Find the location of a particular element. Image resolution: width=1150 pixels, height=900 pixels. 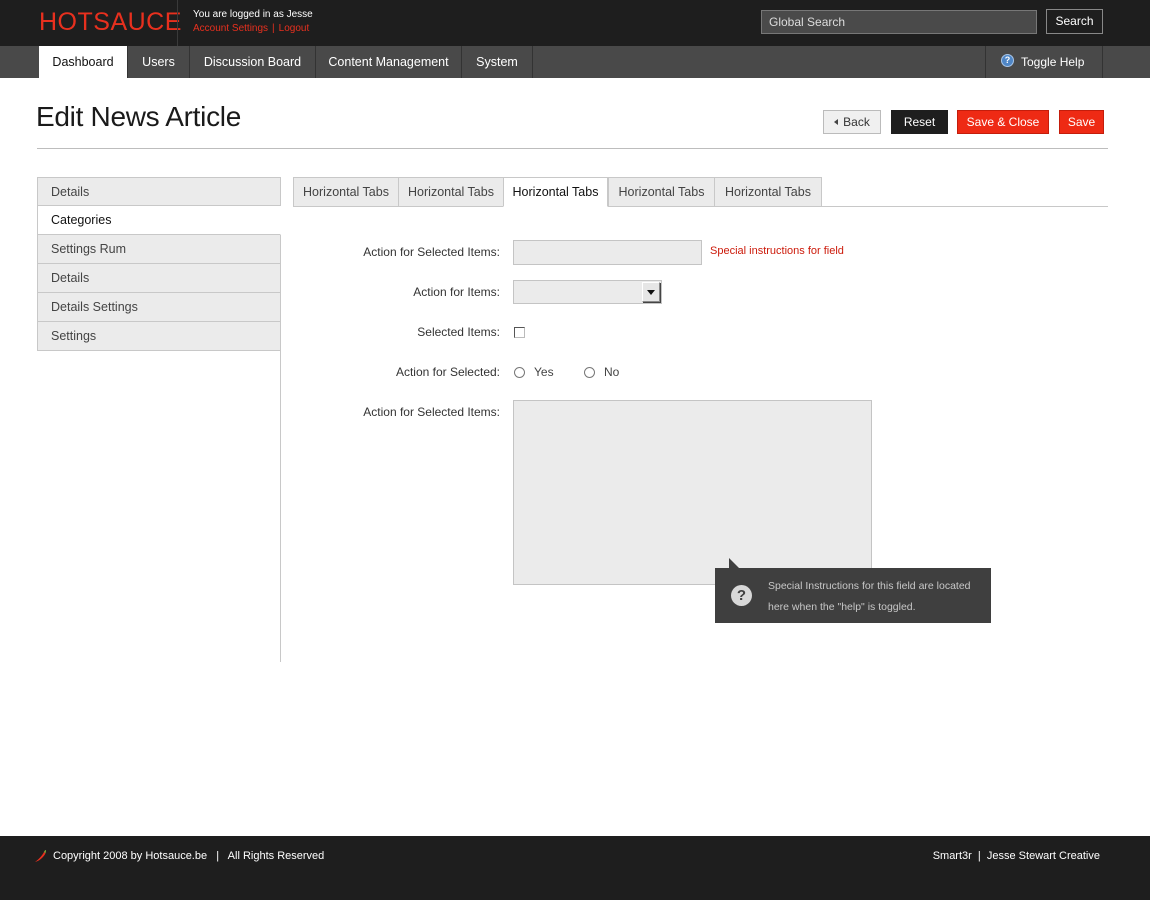

search-button: Search is located at coordinates (1074, 21).